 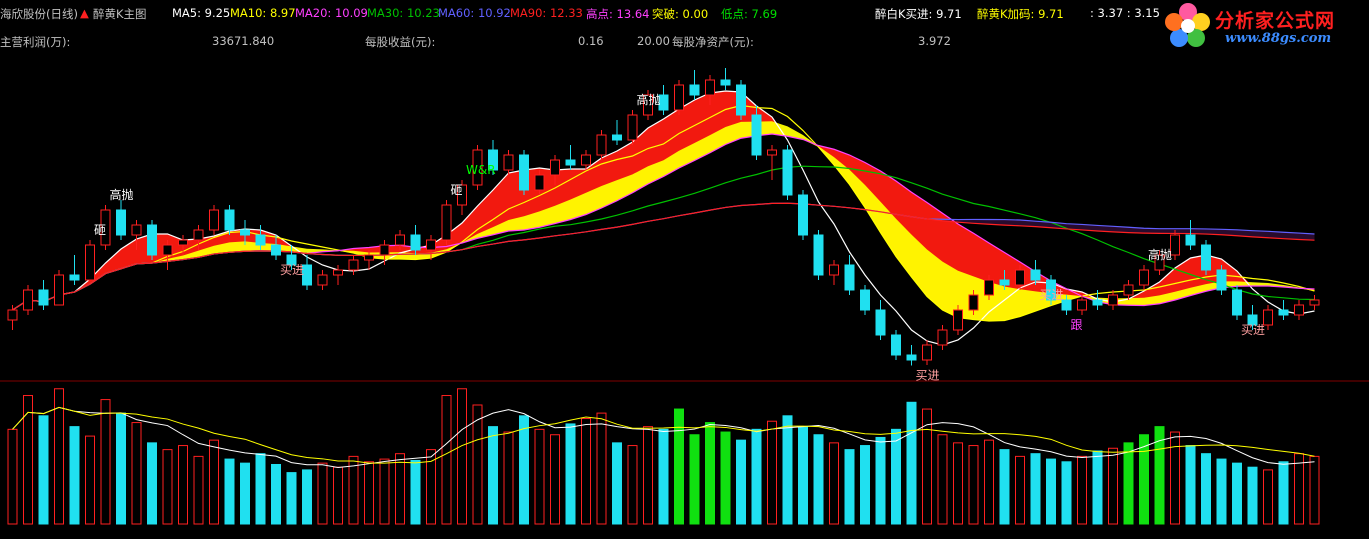 What do you see at coordinates (331, 13) in the screenshot?
I see `ma20-value: MA20: 10.09` at bounding box center [331, 13].